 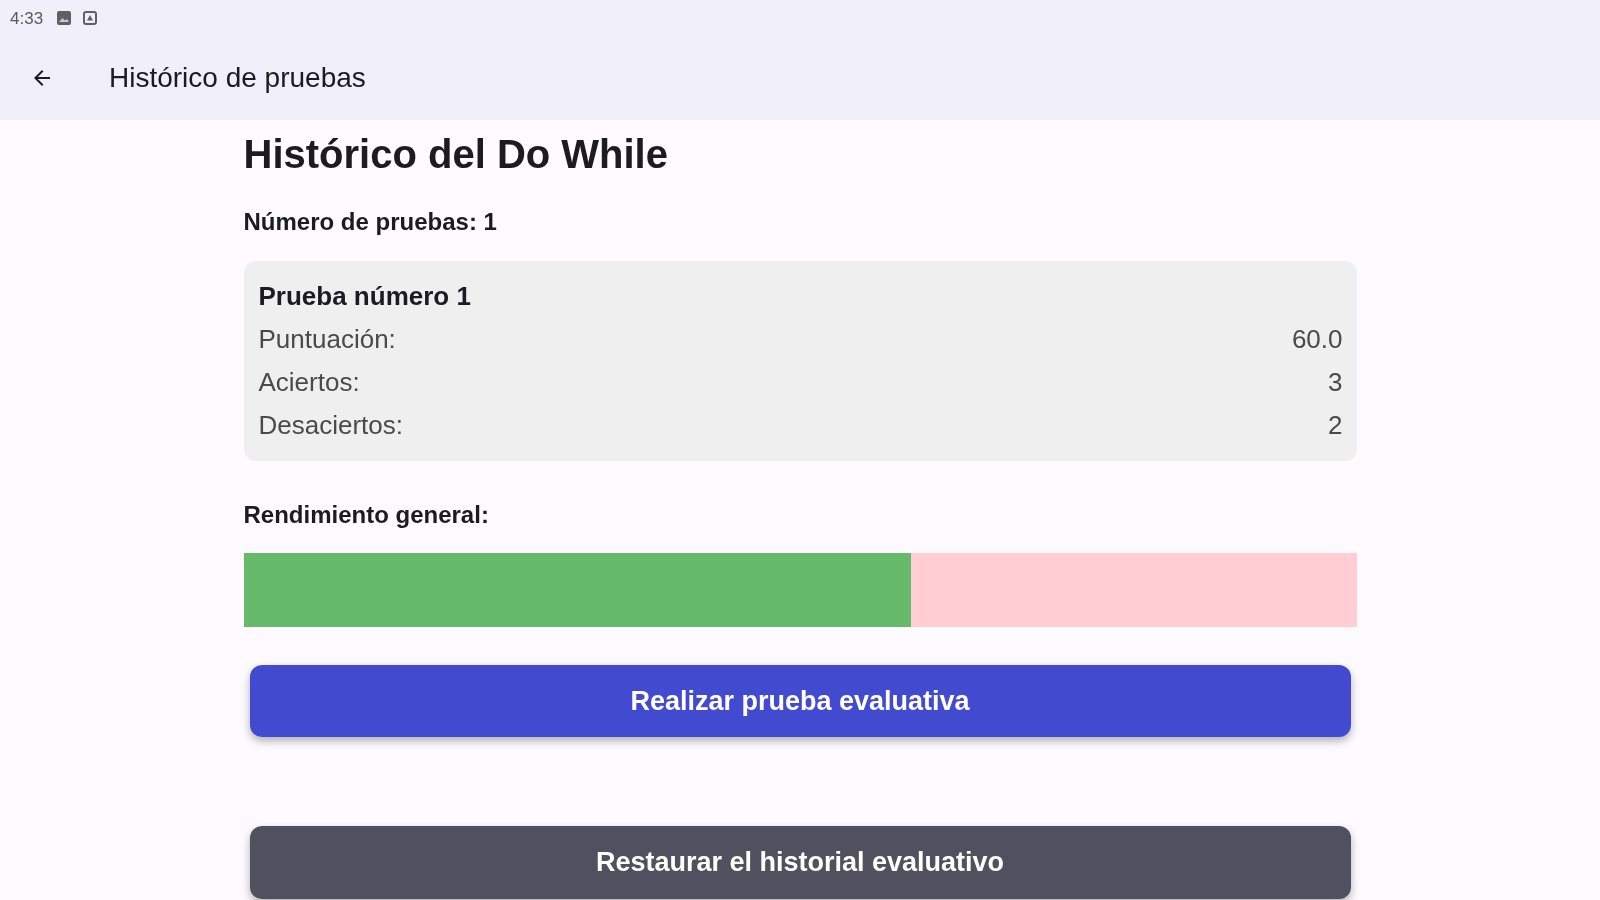 What do you see at coordinates (330, 425) in the screenshot?
I see `field-label: Desaciertos:` at bounding box center [330, 425].